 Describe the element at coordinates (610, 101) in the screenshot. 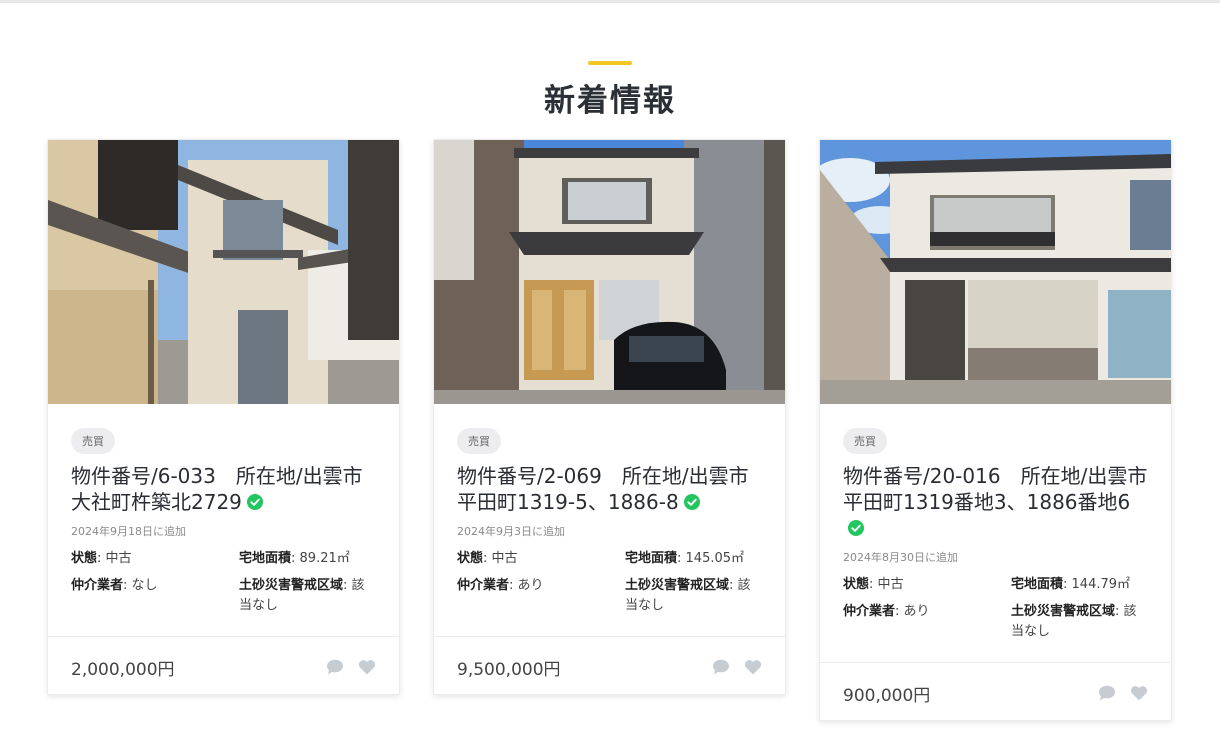

I see `section-title: 新着情報` at that location.